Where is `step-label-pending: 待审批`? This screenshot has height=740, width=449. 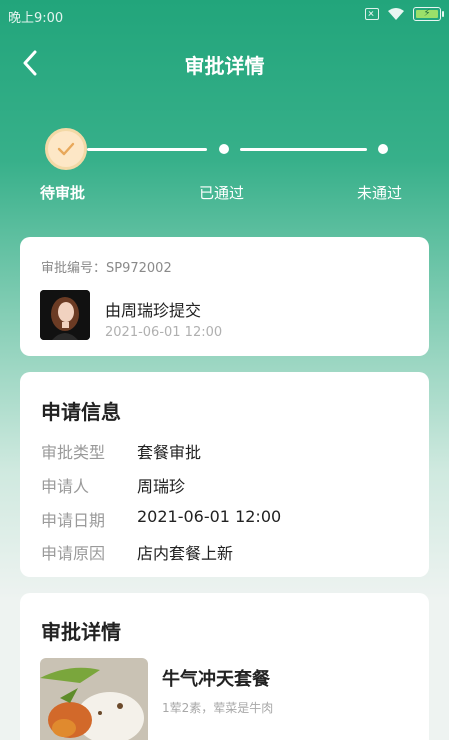 step-label-pending: 待审批 is located at coordinates (63, 193).